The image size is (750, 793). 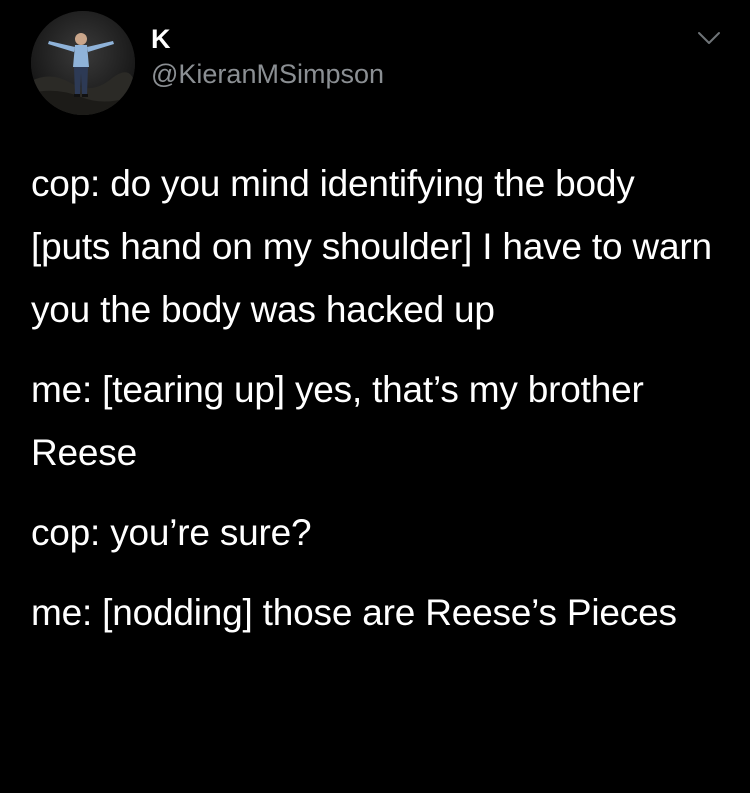 I want to click on avatar-photo, so click(x=83, y=63).